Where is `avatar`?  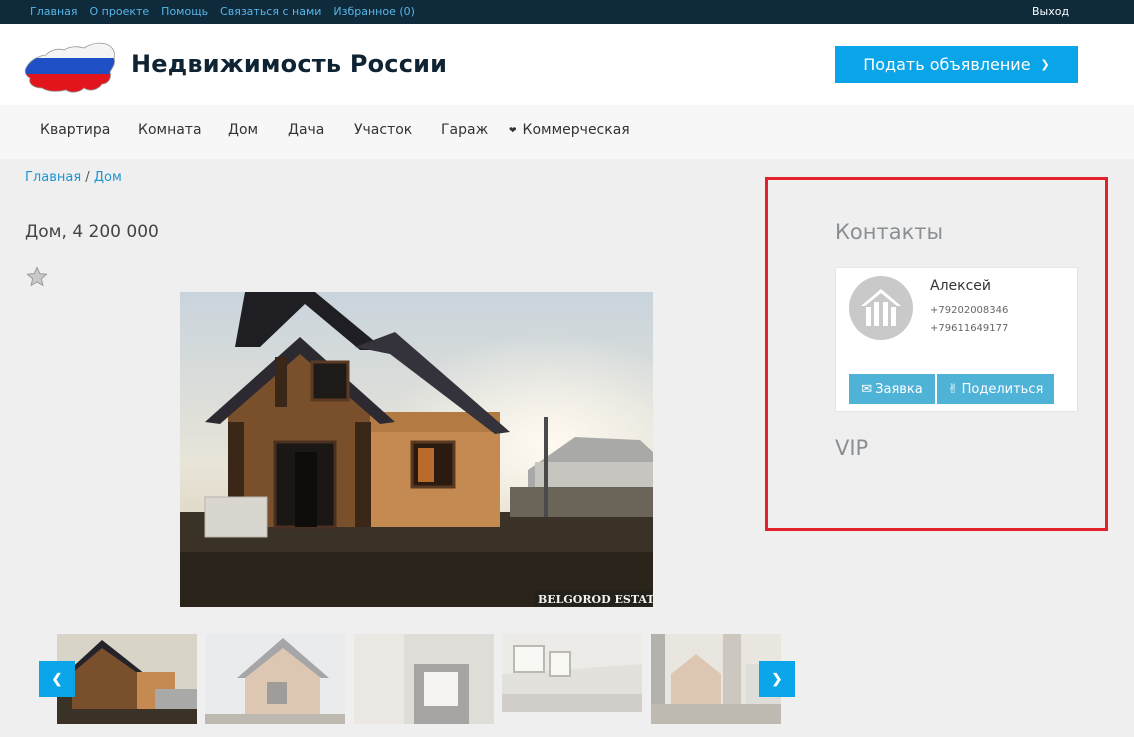
avatar is located at coordinates (881, 308).